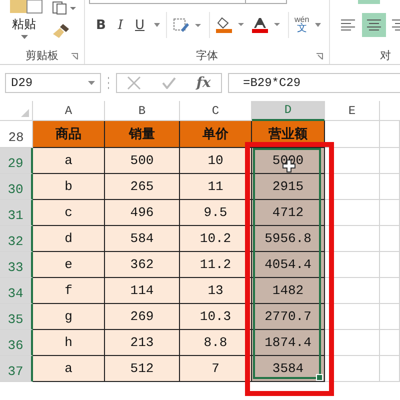  Describe the element at coordinates (142, 161) in the screenshot. I see `table-cell: 500` at that location.